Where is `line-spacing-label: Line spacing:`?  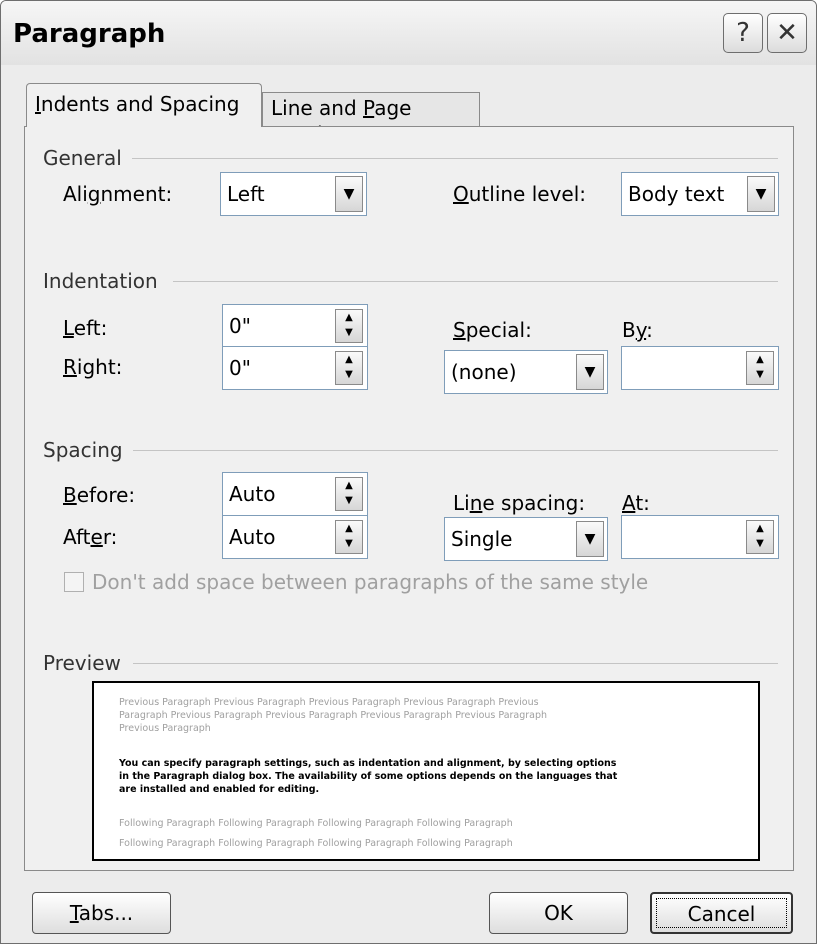 line-spacing-label: Line spacing: is located at coordinates (519, 503).